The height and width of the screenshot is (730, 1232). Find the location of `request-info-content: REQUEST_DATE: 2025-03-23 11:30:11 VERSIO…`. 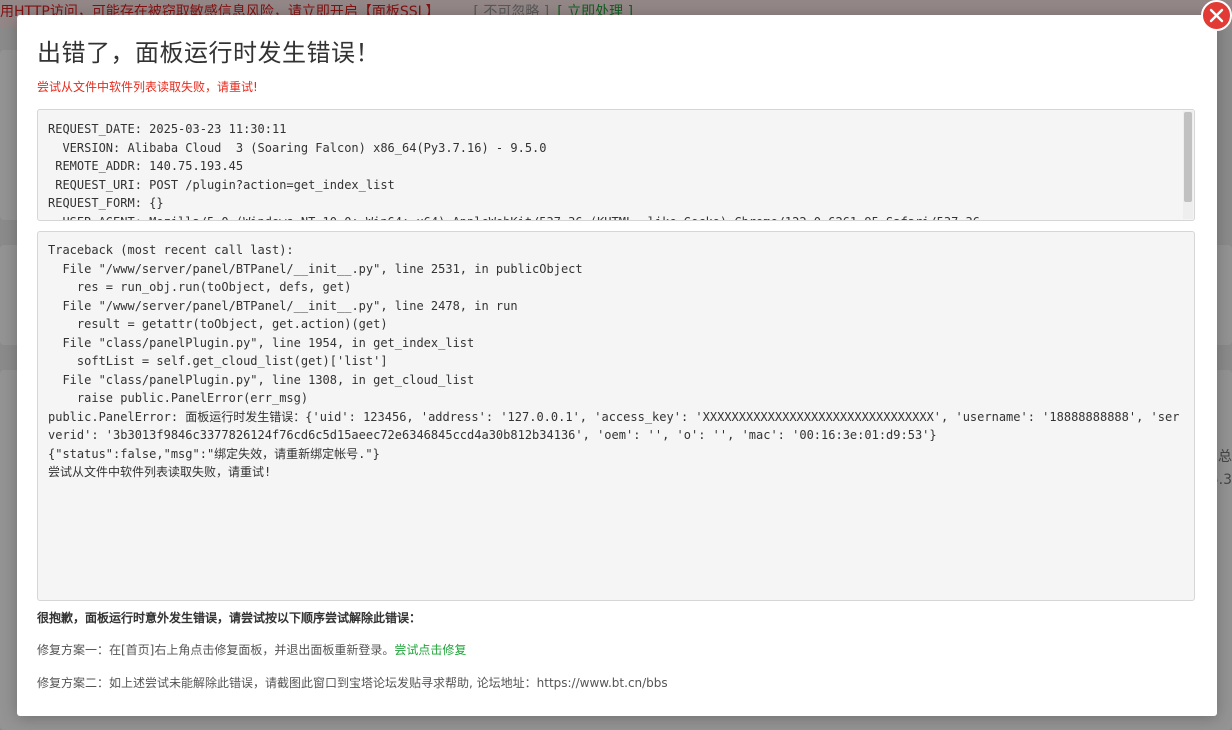

request-info-content: REQUEST_DATE: 2025-03-23 11:30:11 VERSIO… is located at coordinates (613, 170).